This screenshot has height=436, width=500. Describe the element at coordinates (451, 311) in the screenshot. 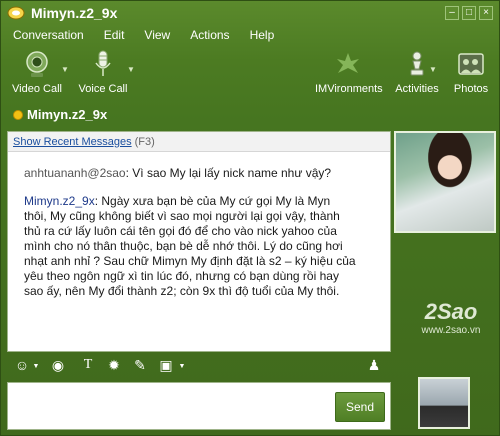

I see `watermark-logo: 2Sao` at that location.